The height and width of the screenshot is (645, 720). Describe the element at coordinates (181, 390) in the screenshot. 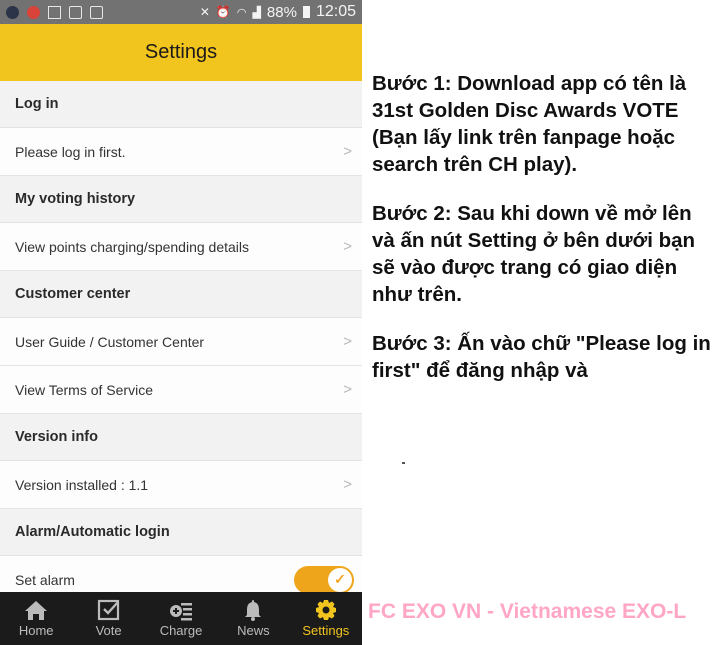

I see `row-terms-of-service: View Terms of Service >` at that location.